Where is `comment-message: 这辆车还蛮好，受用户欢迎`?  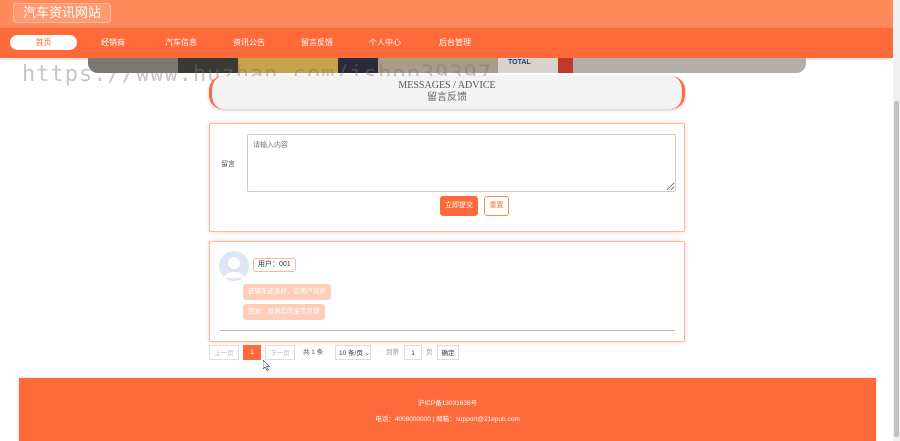
comment-message: 这辆车还蛮好，受用户欢迎 is located at coordinates (287, 292).